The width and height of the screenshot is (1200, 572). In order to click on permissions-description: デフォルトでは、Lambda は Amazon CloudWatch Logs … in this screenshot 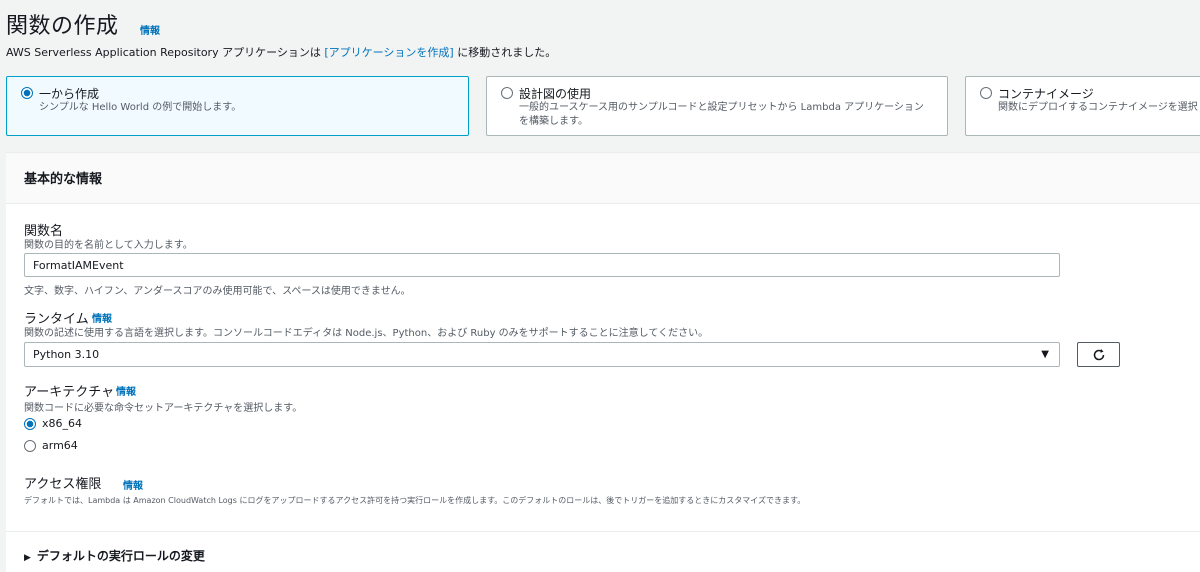, I will do `click(415, 500)`.